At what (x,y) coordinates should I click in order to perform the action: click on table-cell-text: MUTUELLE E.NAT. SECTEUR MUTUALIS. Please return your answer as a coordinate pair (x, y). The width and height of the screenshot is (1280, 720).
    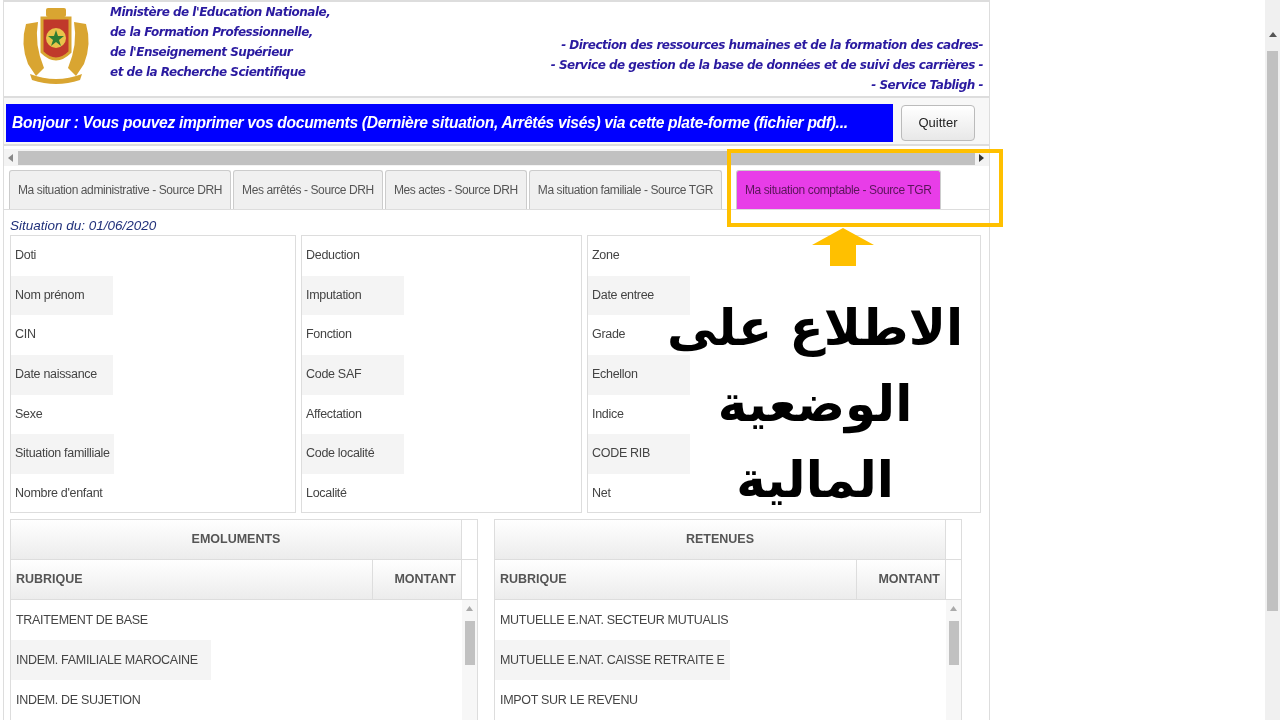
    Looking at the image, I should click on (614, 620).